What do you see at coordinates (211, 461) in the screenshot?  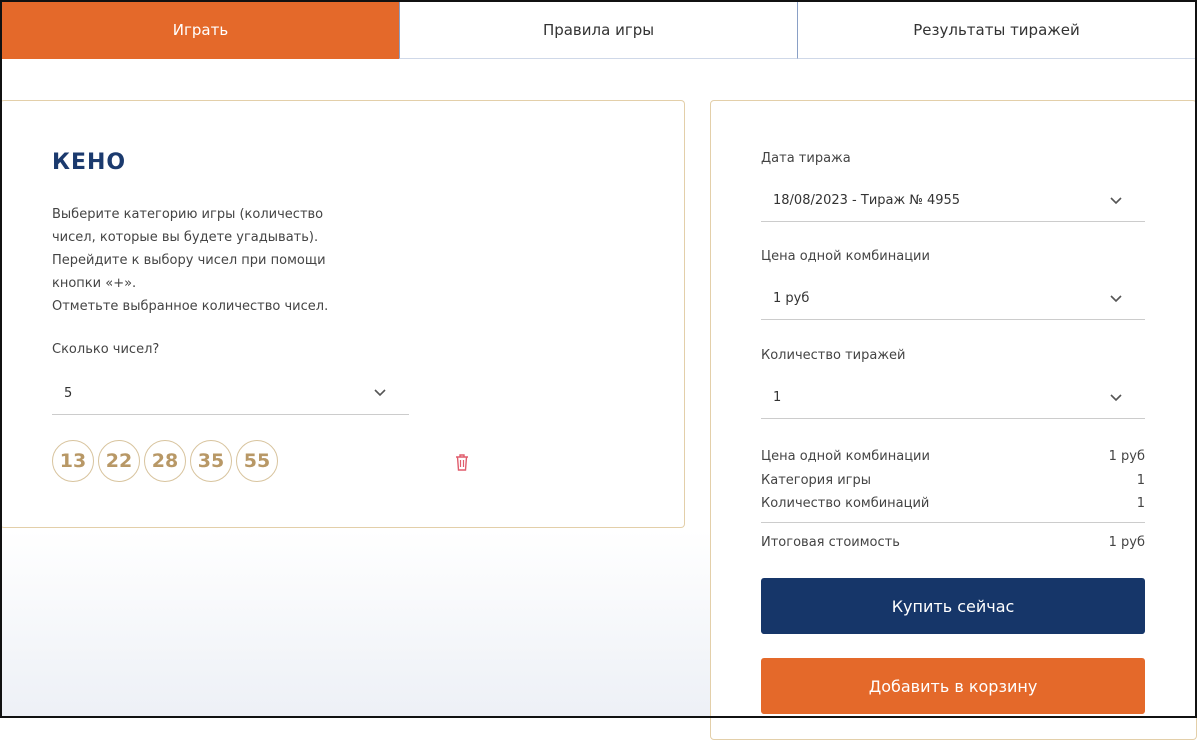 I see `number-ball: 35` at bounding box center [211, 461].